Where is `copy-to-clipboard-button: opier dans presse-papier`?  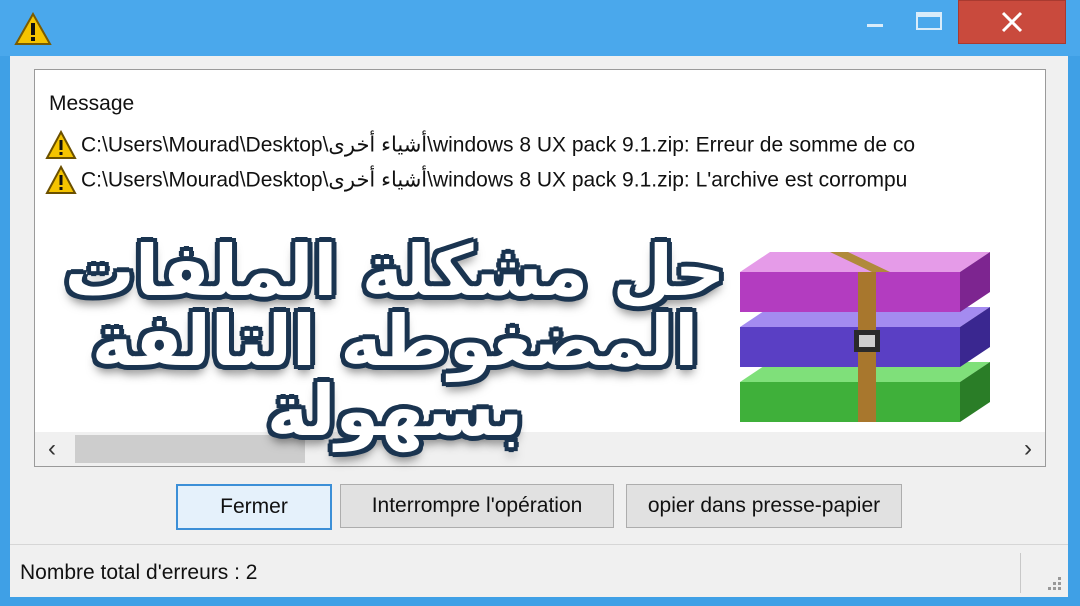
copy-to-clipboard-button: opier dans presse-papier is located at coordinates (764, 506).